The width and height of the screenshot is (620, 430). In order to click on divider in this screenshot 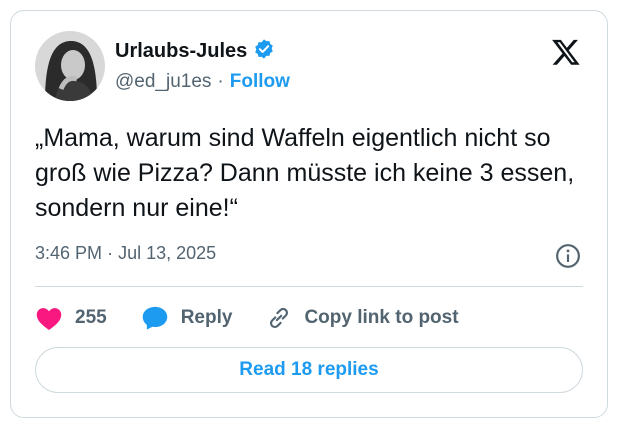, I will do `click(309, 286)`.